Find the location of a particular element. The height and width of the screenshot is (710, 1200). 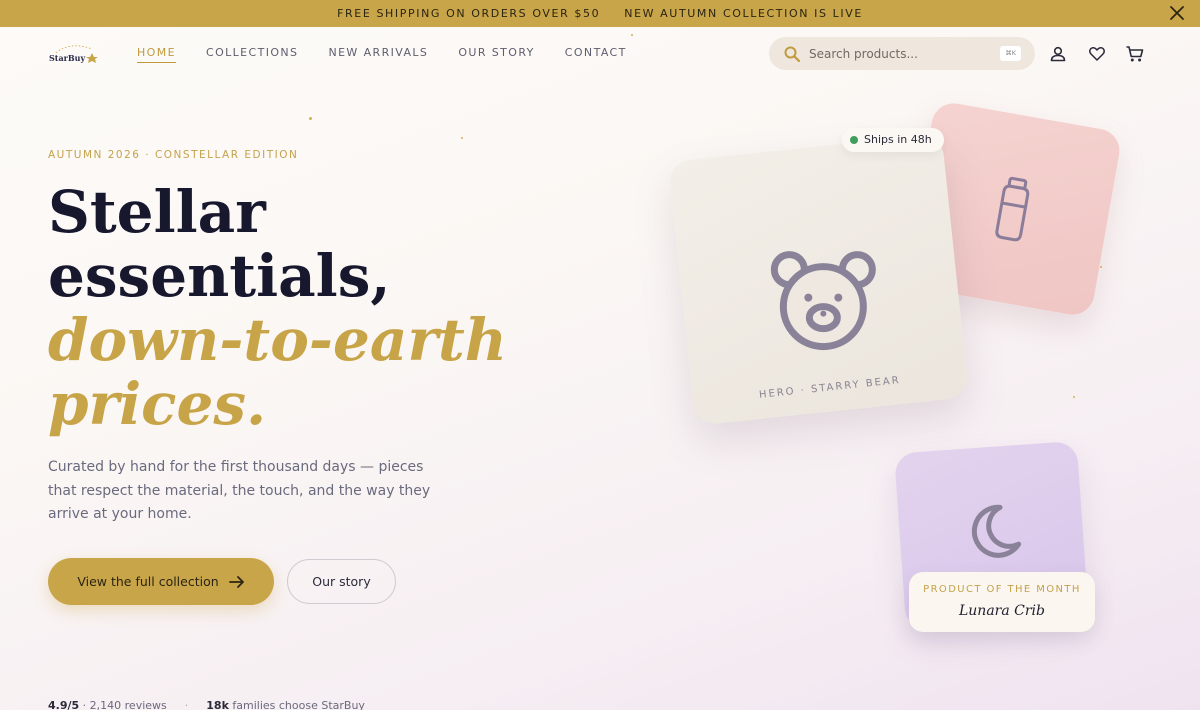

ships-badge: Ships in 48h is located at coordinates (893, 140).